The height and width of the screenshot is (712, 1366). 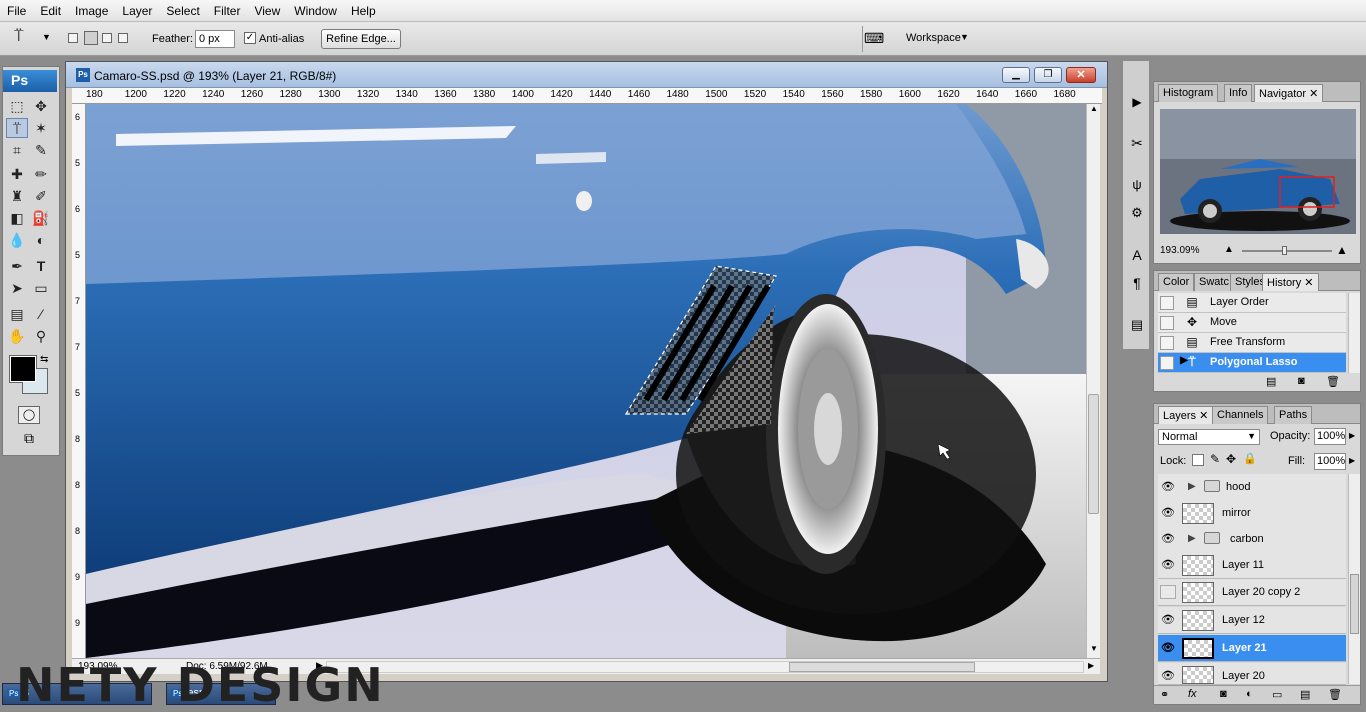 What do you see at coordinates (250, 38) in the screenshot?
I see `antialias-checkbox: ✓` at bounding box center [250, 38].